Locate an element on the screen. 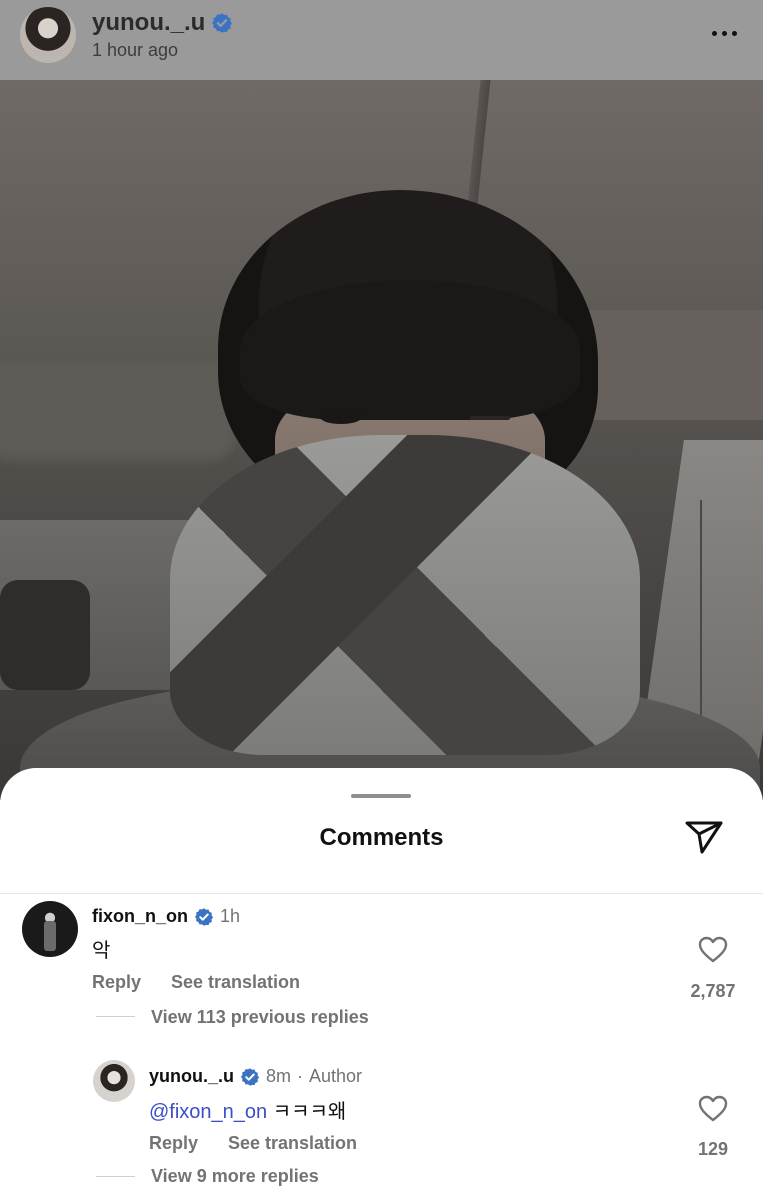 The height and width of the screenshot is (1200, 763). comments-title: Comments is located at coordinates (381, 837).